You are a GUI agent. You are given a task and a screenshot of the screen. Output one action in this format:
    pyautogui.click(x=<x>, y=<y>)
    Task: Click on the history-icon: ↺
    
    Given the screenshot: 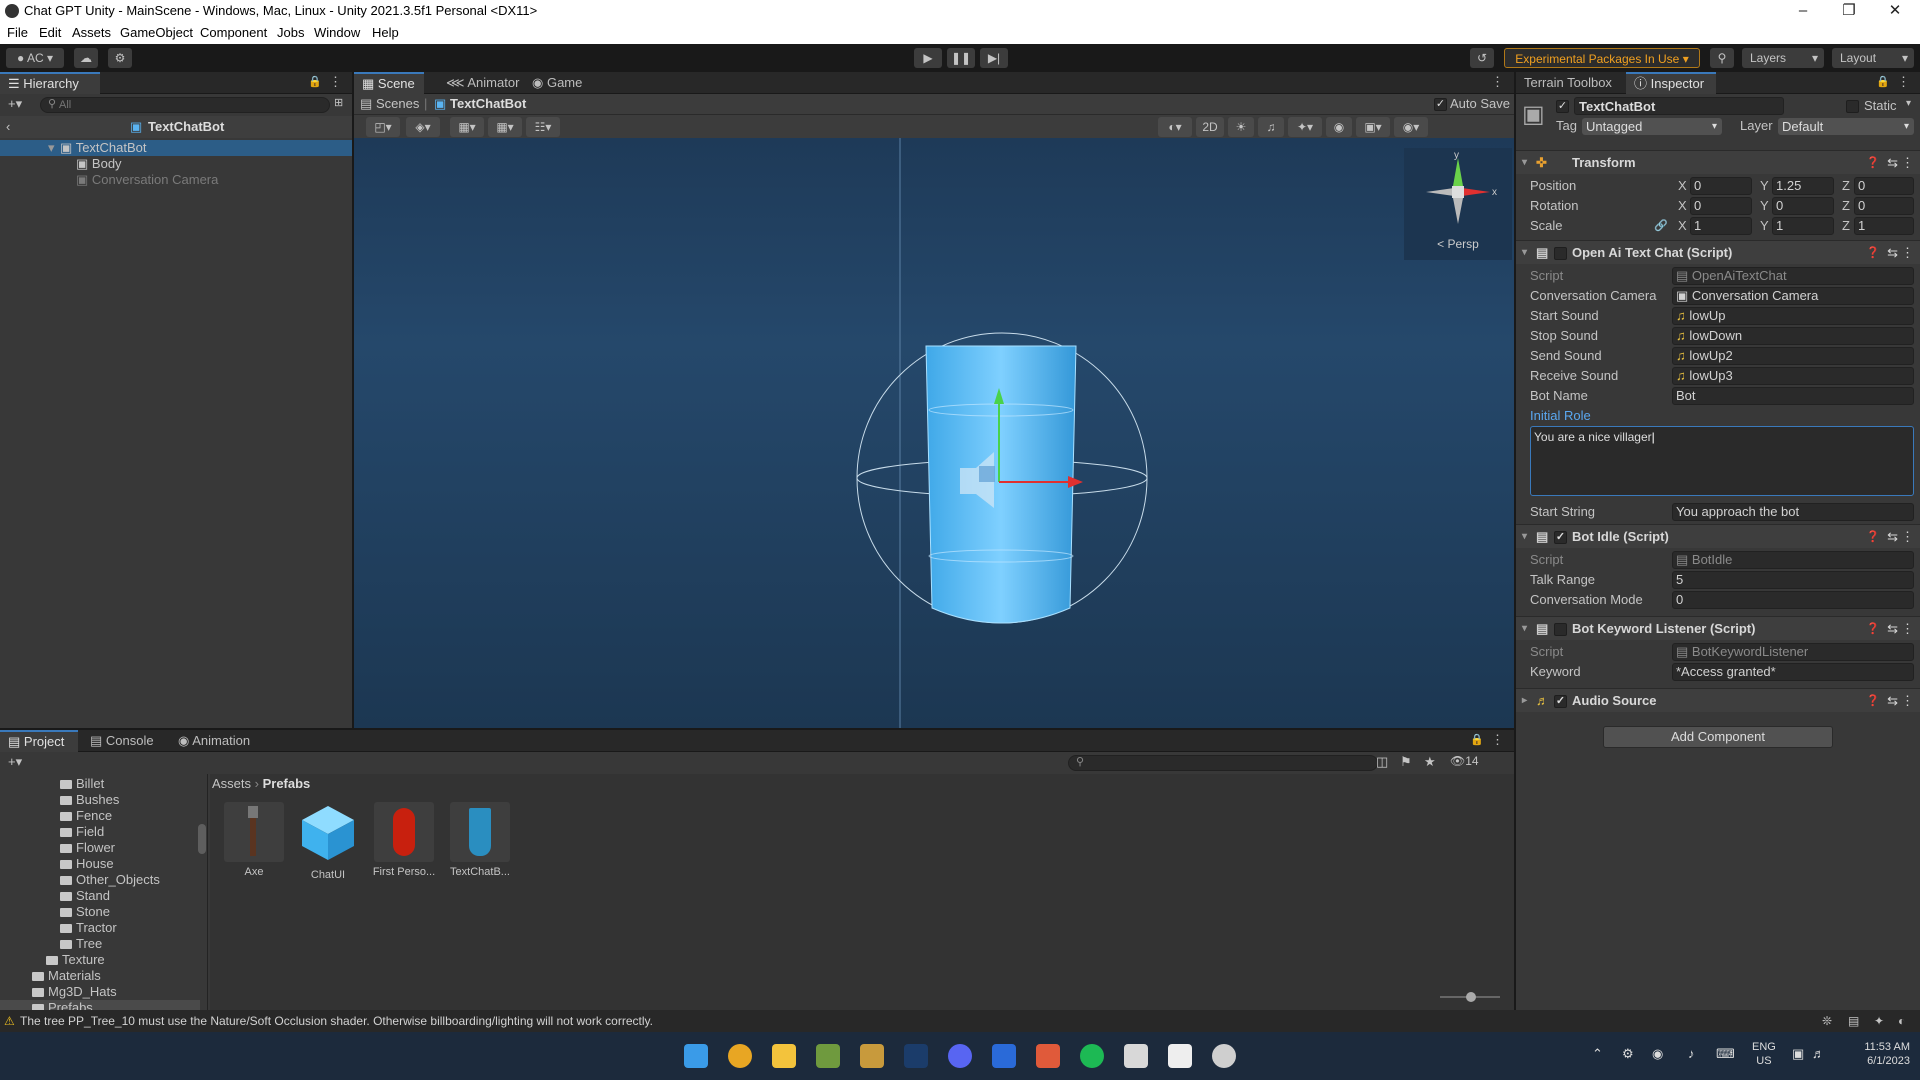 What is the action you would take?
    pyautogui.click(x=1482, y=58)
    